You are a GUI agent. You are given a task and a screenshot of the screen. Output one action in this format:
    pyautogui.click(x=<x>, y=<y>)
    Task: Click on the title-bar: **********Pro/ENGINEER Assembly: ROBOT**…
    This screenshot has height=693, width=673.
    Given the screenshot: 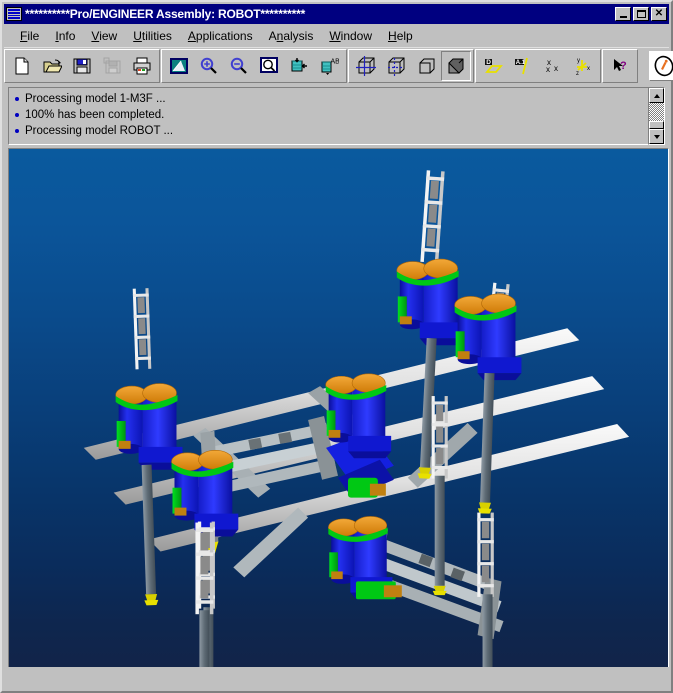 What is the action you would take?
    pyautogui.click(x=336, y=14)
    